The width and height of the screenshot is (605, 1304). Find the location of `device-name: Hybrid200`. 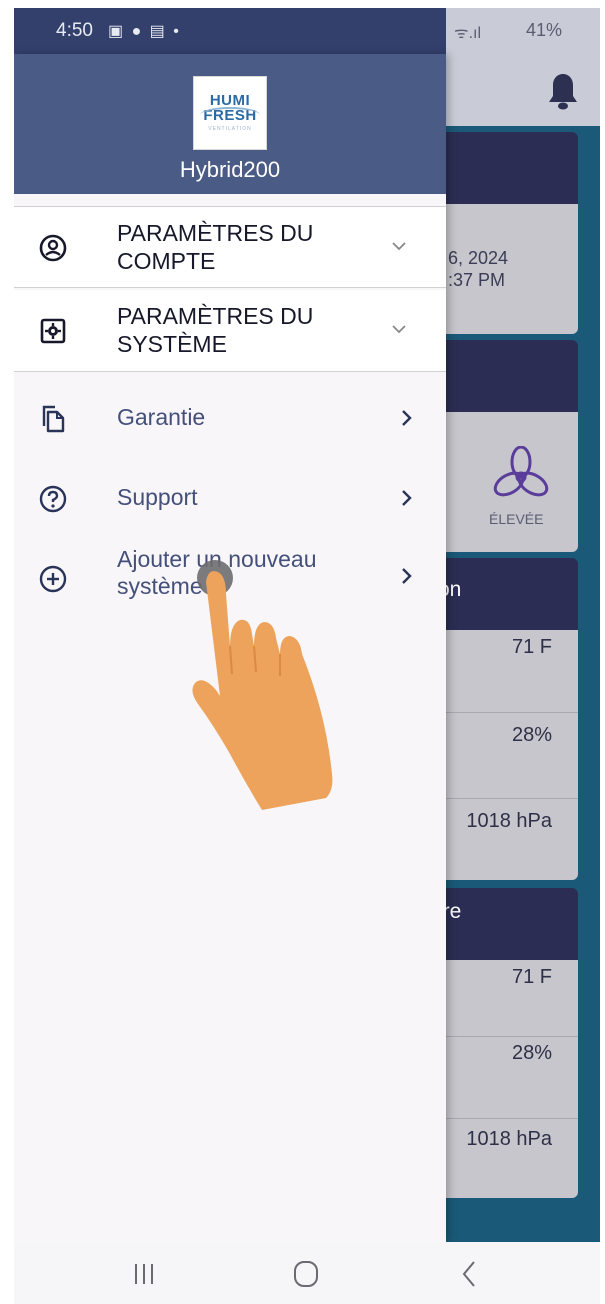

device-name: Hybrid200 is located at coordinates (230, 169).